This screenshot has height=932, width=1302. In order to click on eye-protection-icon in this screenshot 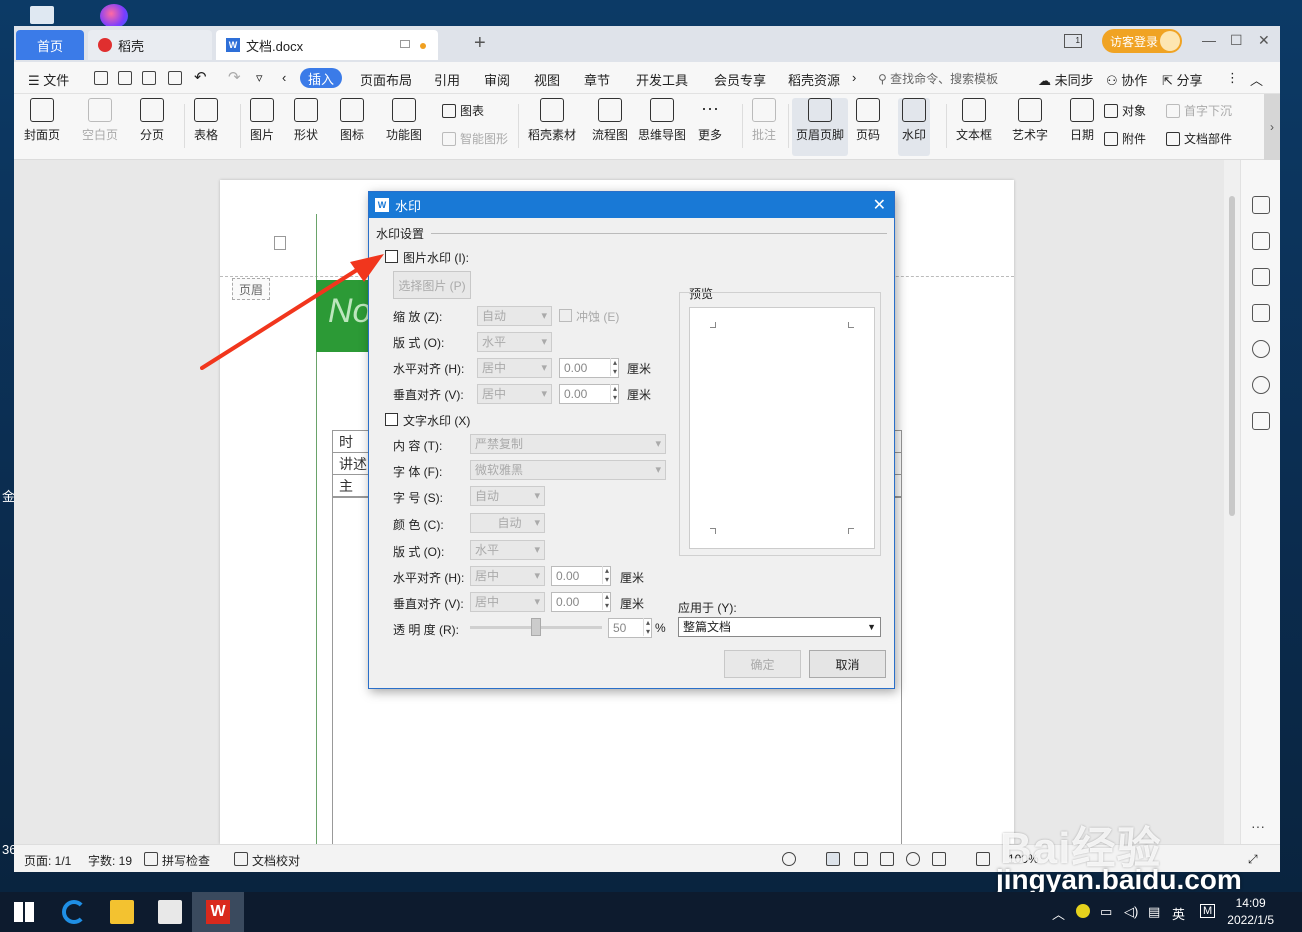, I will do `click(789, 859)`.